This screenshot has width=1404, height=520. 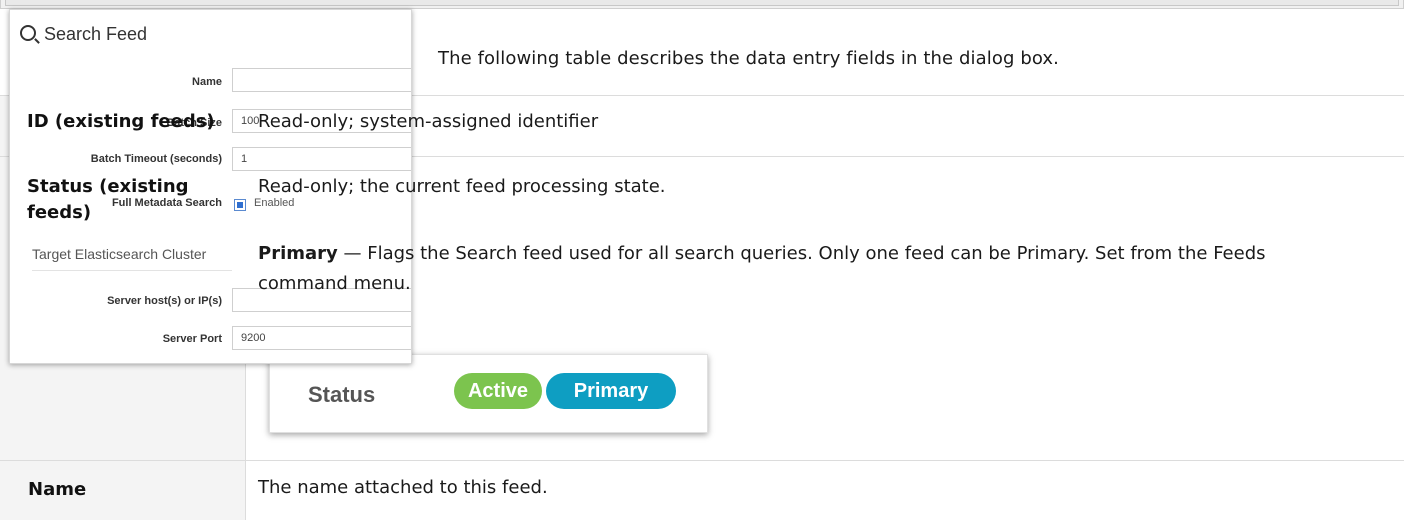 What do you see at coordinates (207, 82) in the screenshot?
I see `name-field-label: Name` at bounding box center [207, 82].